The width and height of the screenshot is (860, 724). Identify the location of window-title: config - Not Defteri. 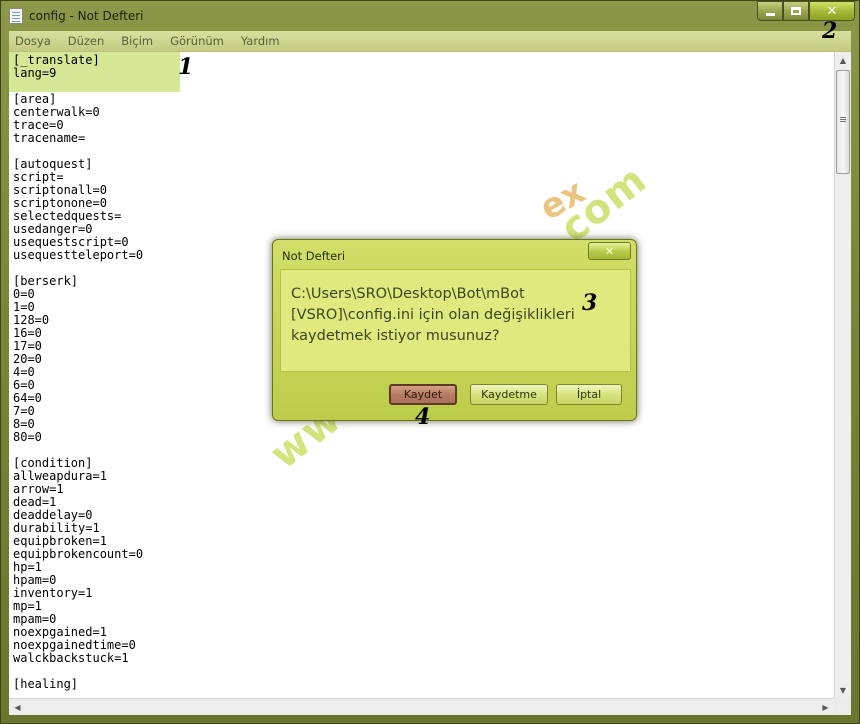
(86, 16).